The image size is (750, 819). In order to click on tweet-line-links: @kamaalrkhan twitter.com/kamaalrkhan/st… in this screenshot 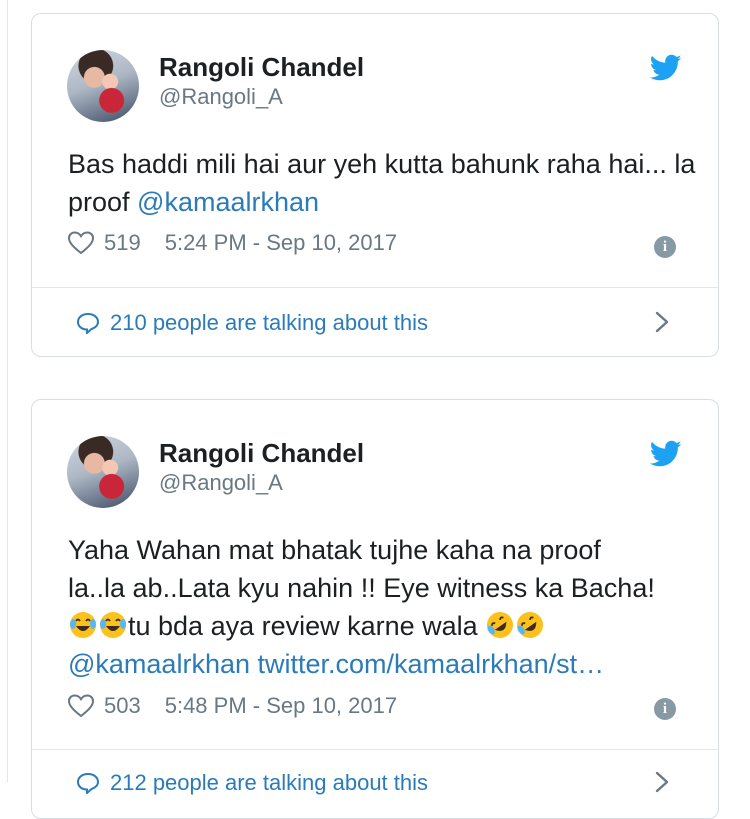, I will do `click(383, 664)`.